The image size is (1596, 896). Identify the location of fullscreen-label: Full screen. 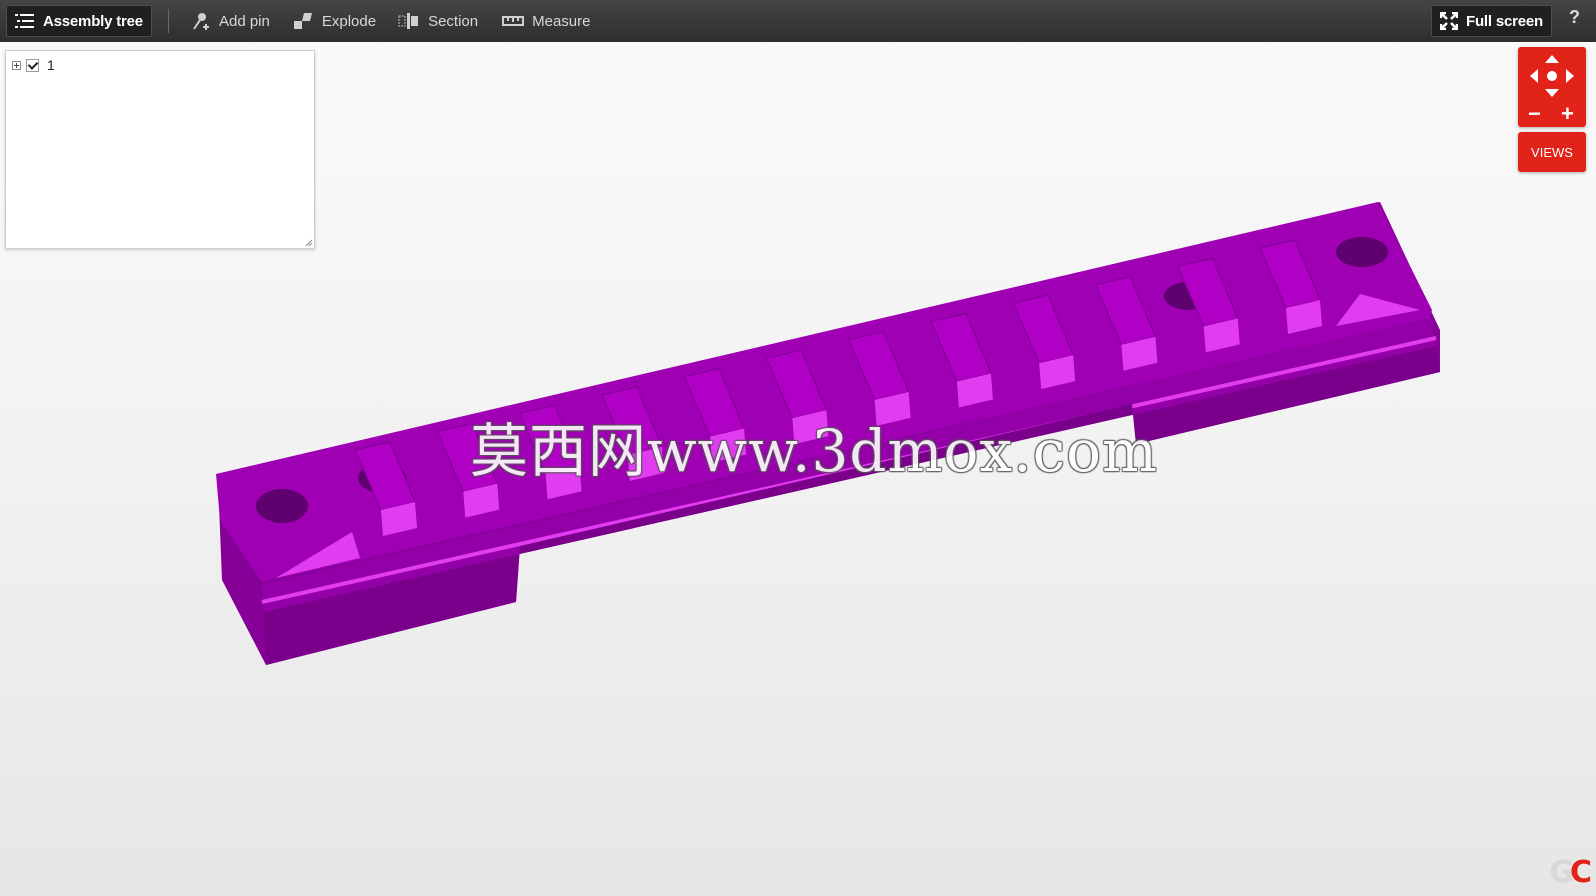
(1504, 21).